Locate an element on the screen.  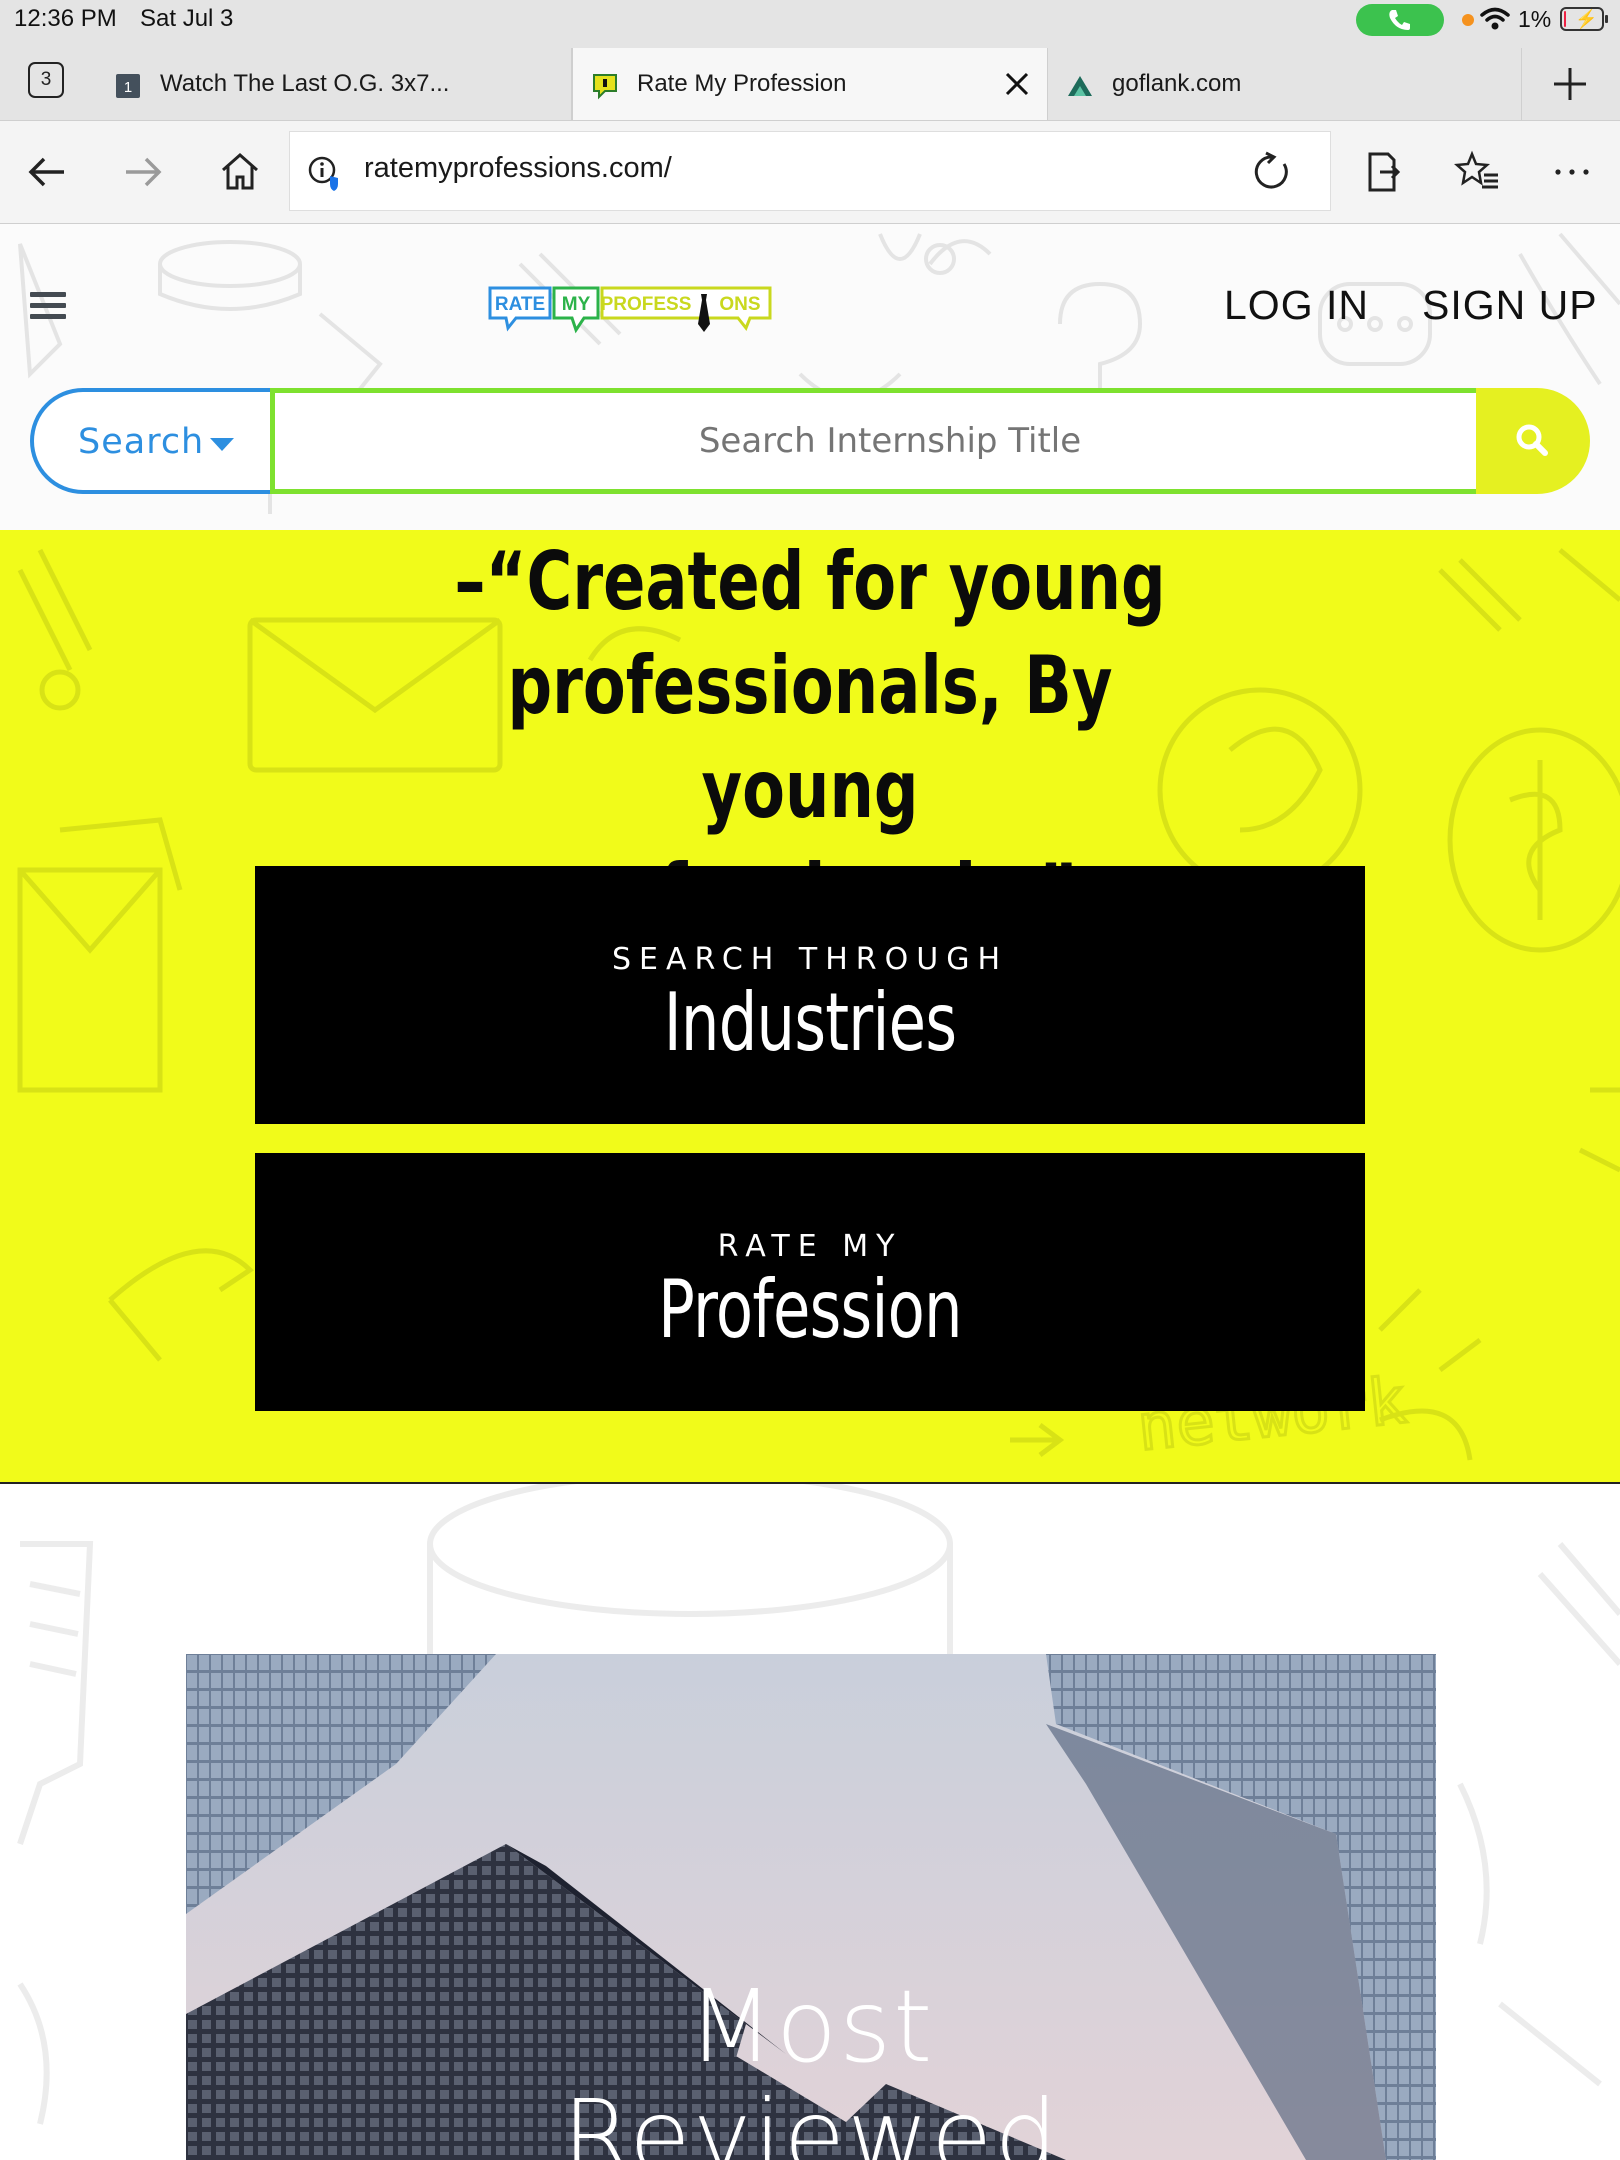
search-icon is located at coordinates (1532, 440).